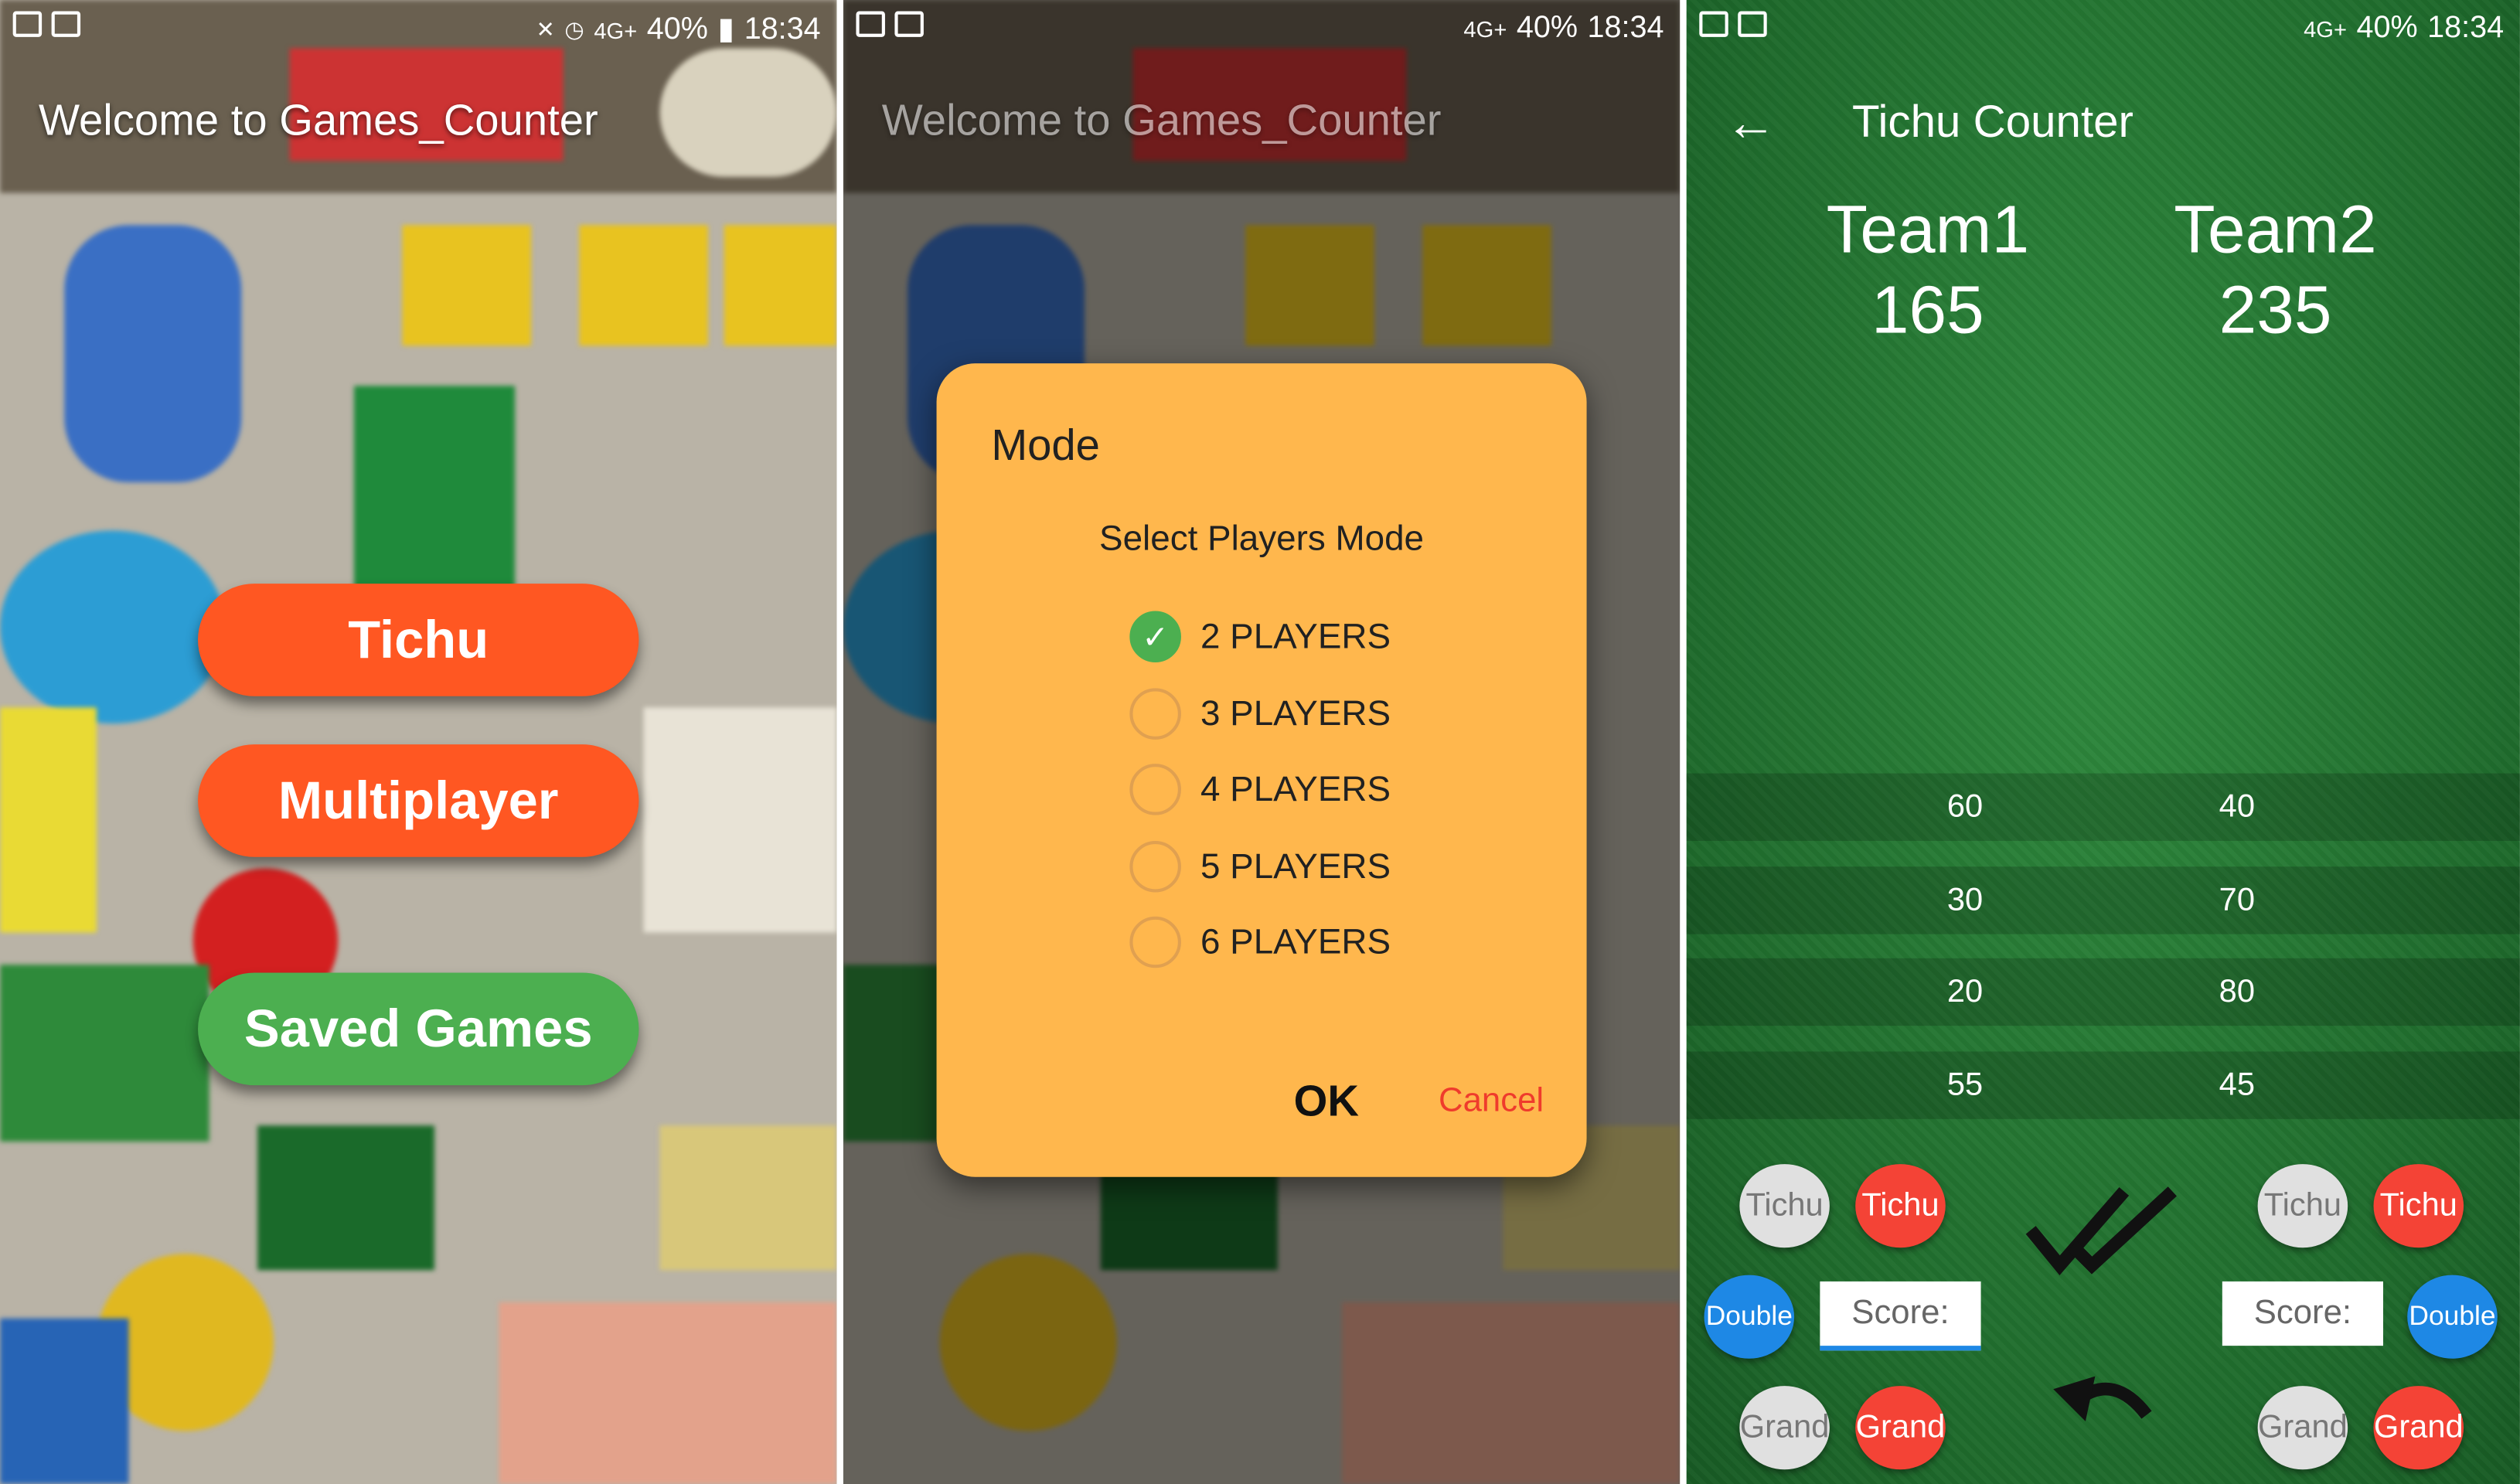 This screenshot has width=2520, height=1484. I want to click on team1-tichu-off-button: Tichu, so click(1784, 1206).